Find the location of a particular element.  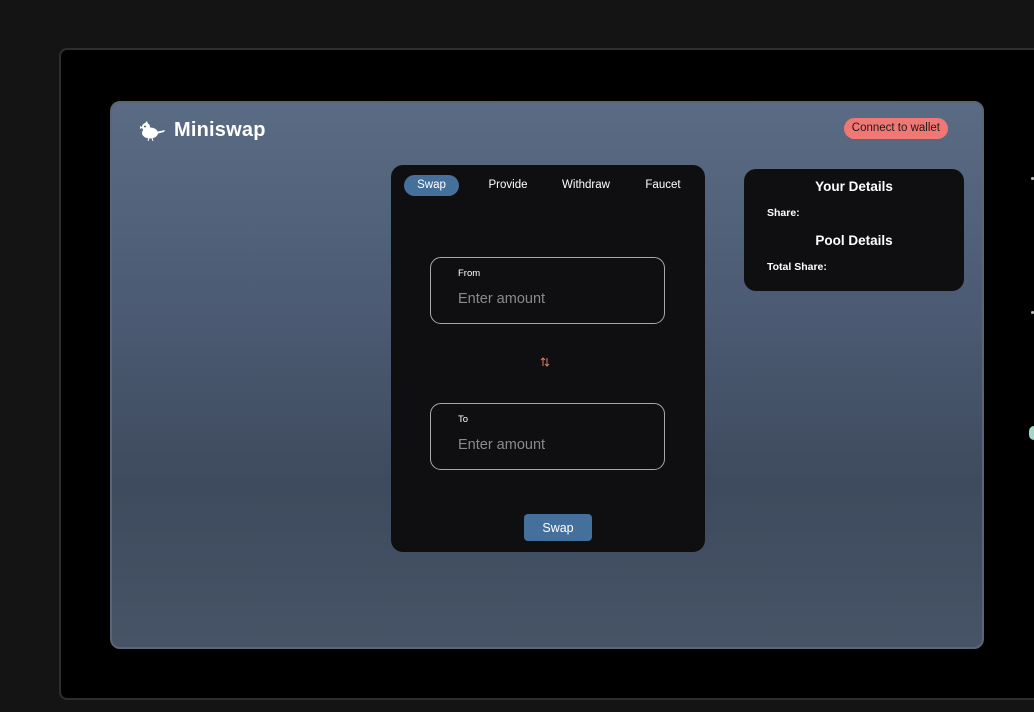

tab-provide: Provide is located at coordinates (508, 185).